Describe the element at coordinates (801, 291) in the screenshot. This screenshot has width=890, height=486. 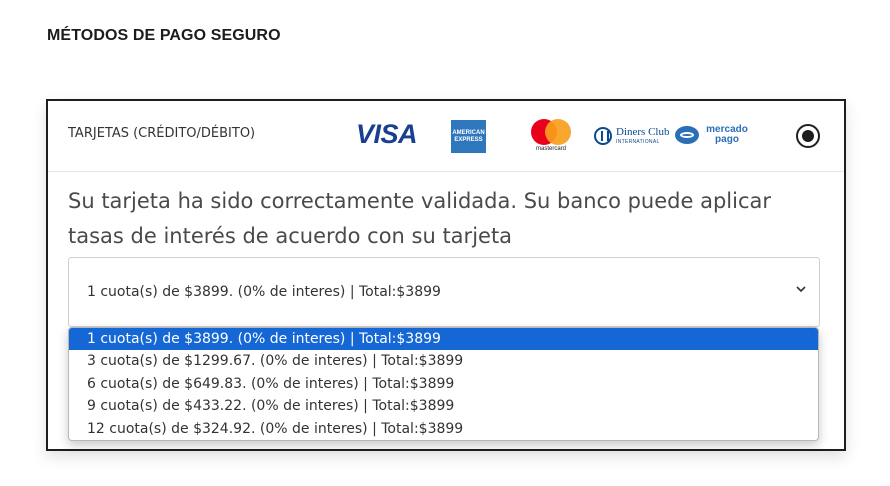
I see `chevron-down-icon` at that location.